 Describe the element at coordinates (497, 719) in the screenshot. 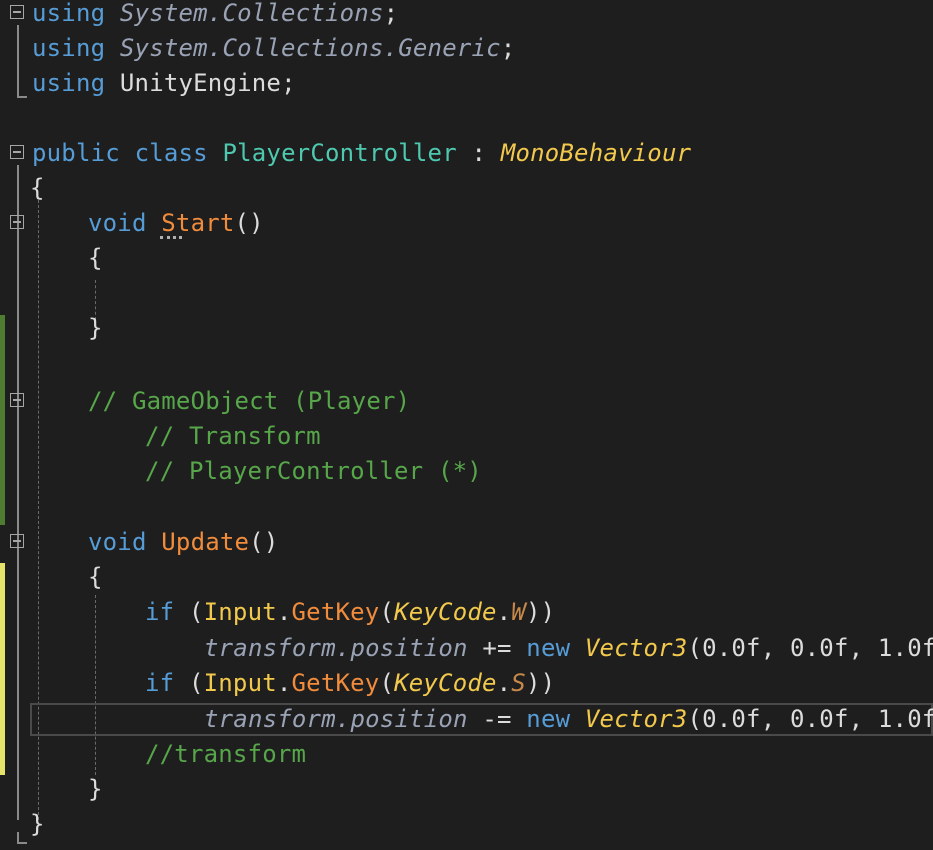

I see `operator: -=` at that location.